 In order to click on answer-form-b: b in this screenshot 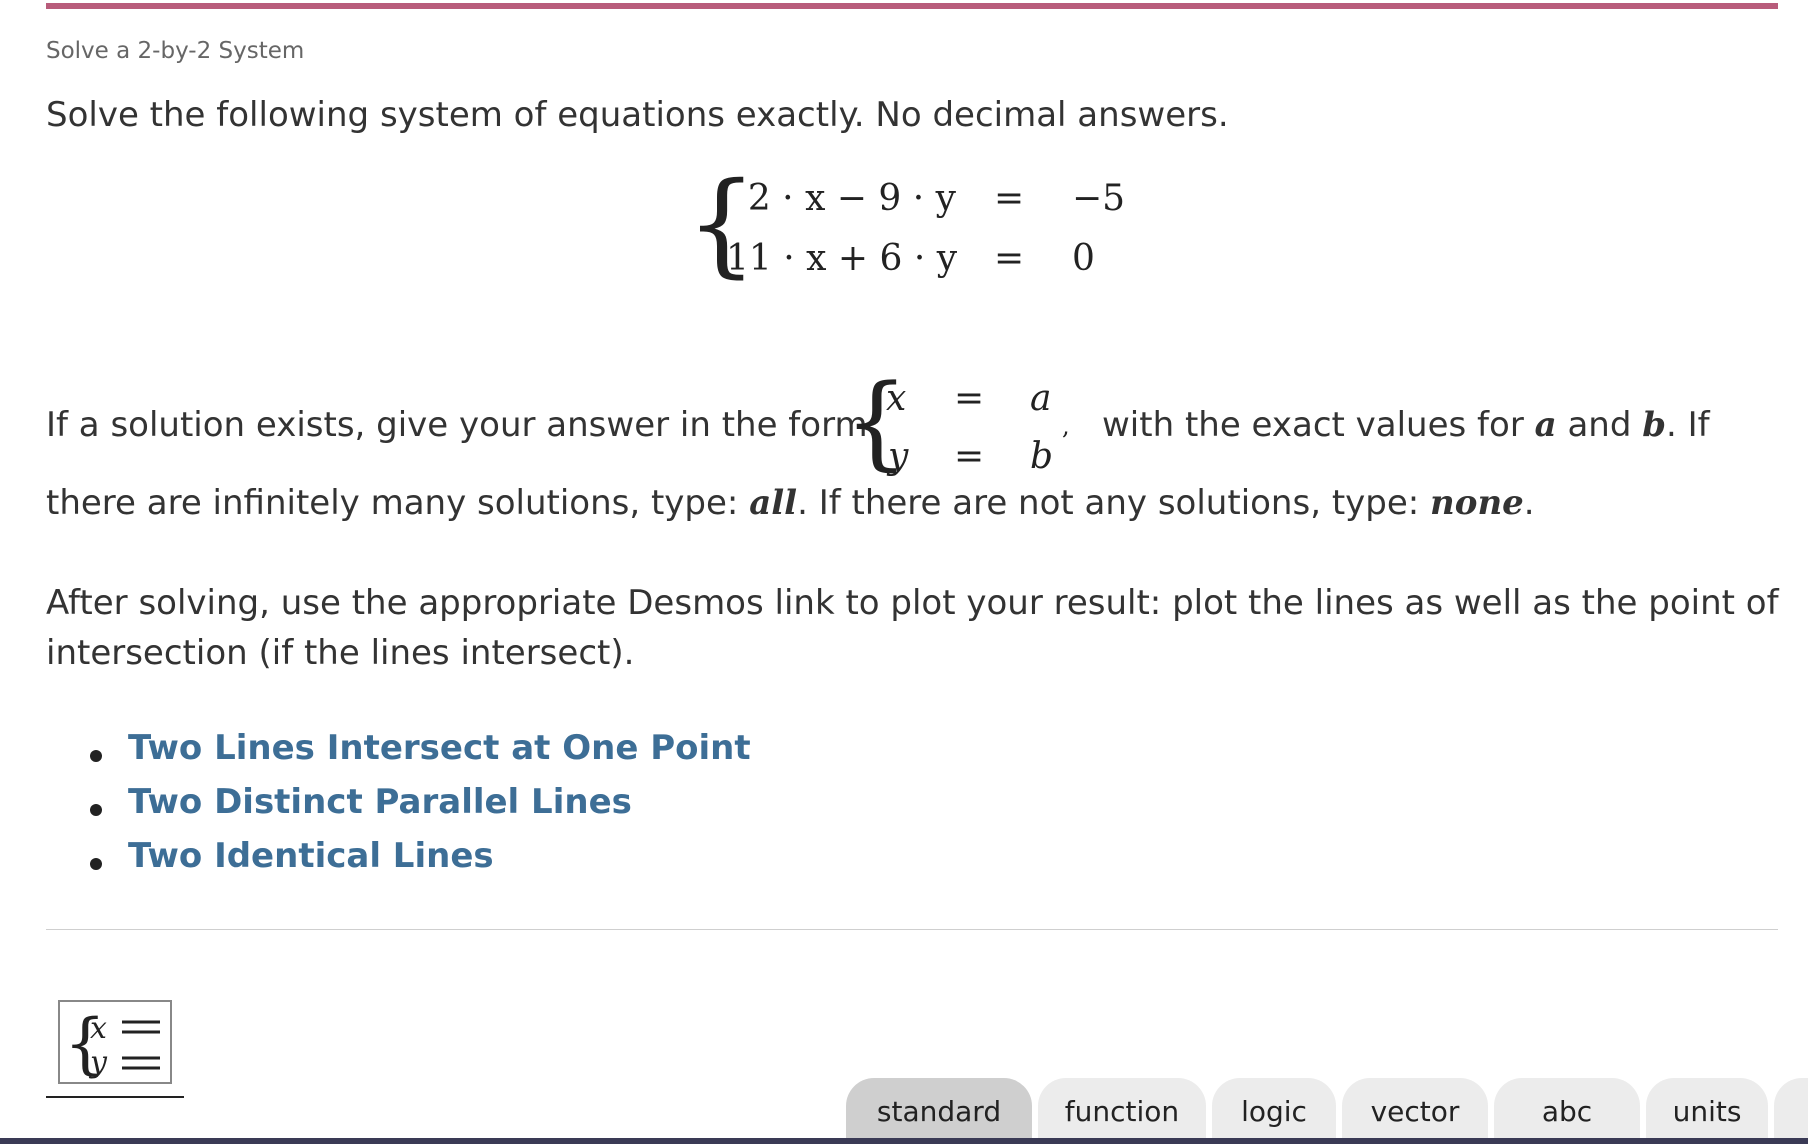, I will do `click(1042, 456)`.